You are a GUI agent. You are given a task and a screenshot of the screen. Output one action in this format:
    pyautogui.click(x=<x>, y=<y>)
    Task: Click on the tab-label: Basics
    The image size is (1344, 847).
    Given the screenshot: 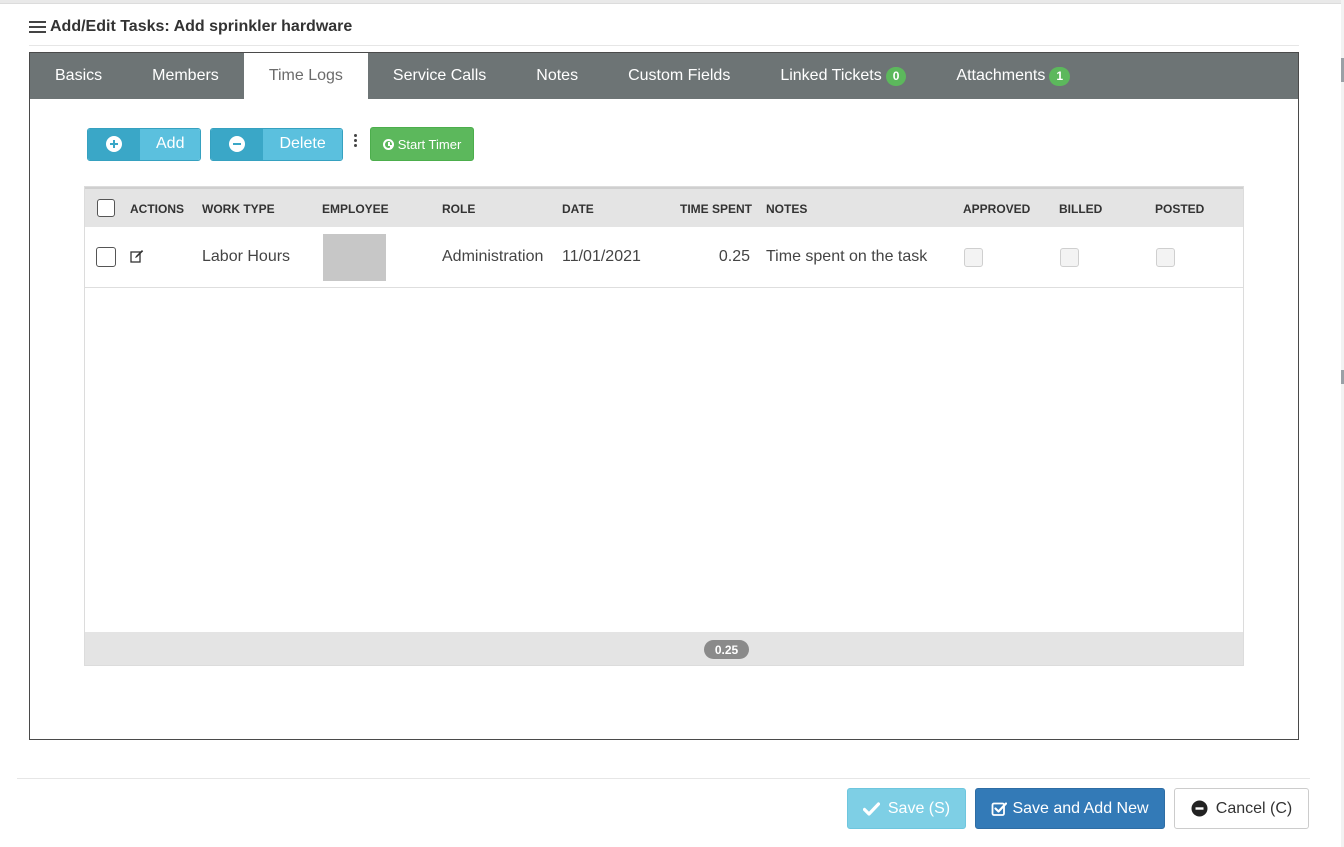 What is the action you would take?
    pyautogui.click(x=79, y=75)
    